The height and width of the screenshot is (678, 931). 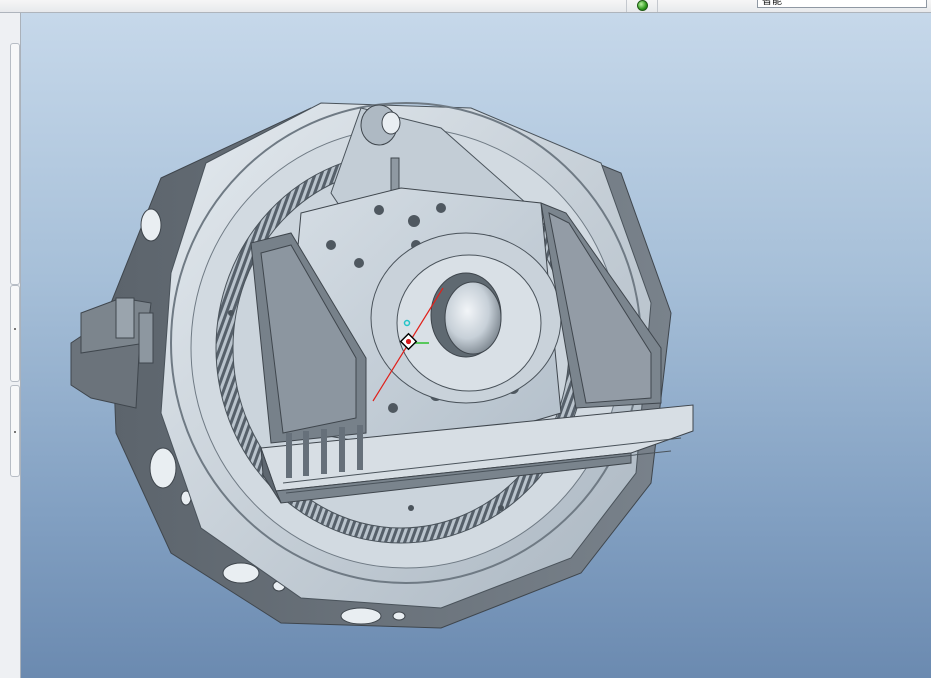 I want to click on top-toolbar: 智能, so click(x=465, y=6).